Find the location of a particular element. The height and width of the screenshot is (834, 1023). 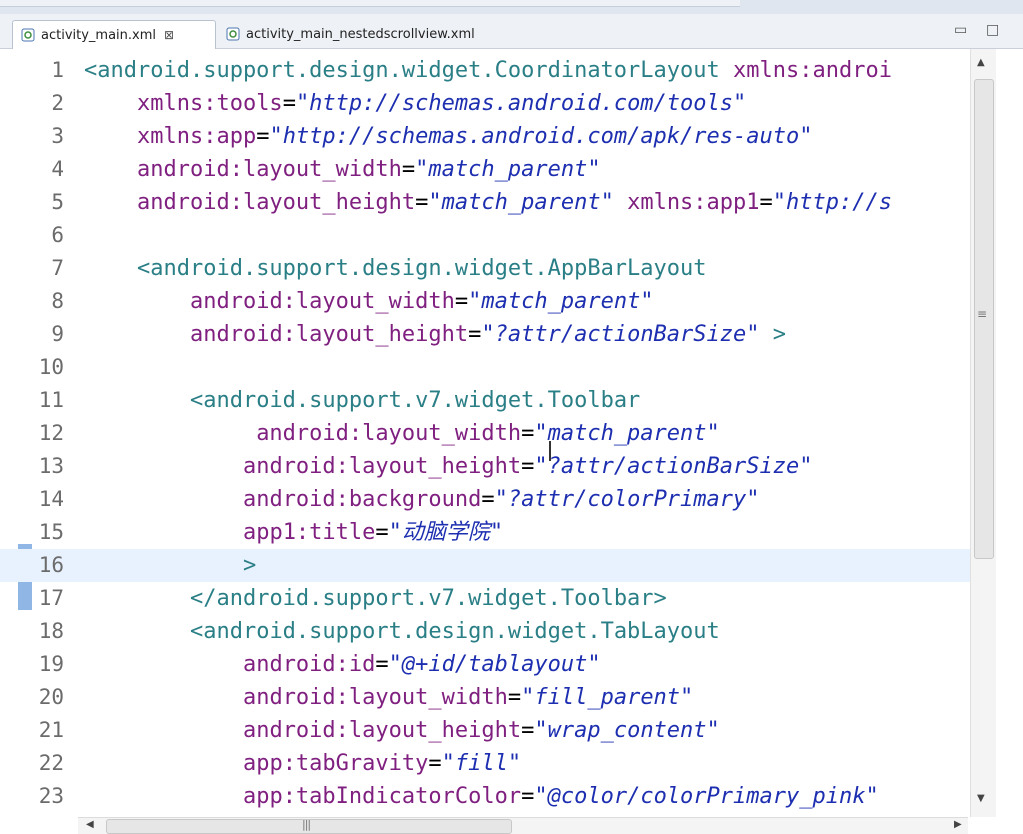

xml-value: "?attr/colorPrimary" is located at coordinates (627, 499).